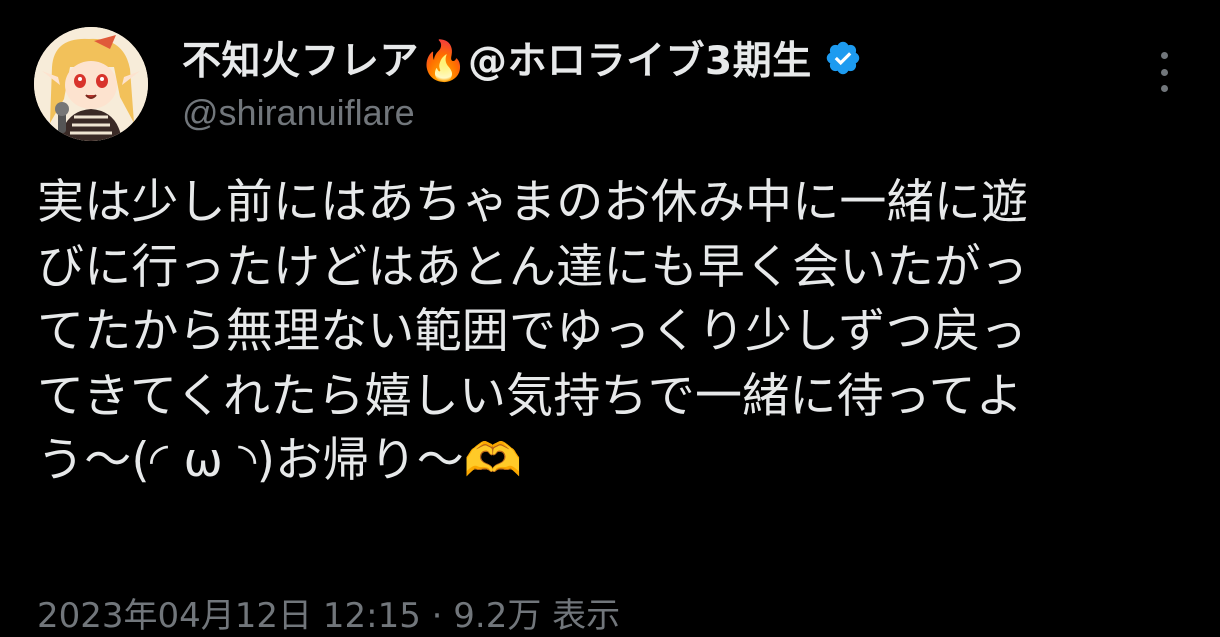 The width and height of the screenshot is (1220, 637). What do you see at coordinates (497, 58) in the screenshot?
I see `display-name: 不知火フレア🔥@ホロライブ3期生` at bounding box center [497, 58].